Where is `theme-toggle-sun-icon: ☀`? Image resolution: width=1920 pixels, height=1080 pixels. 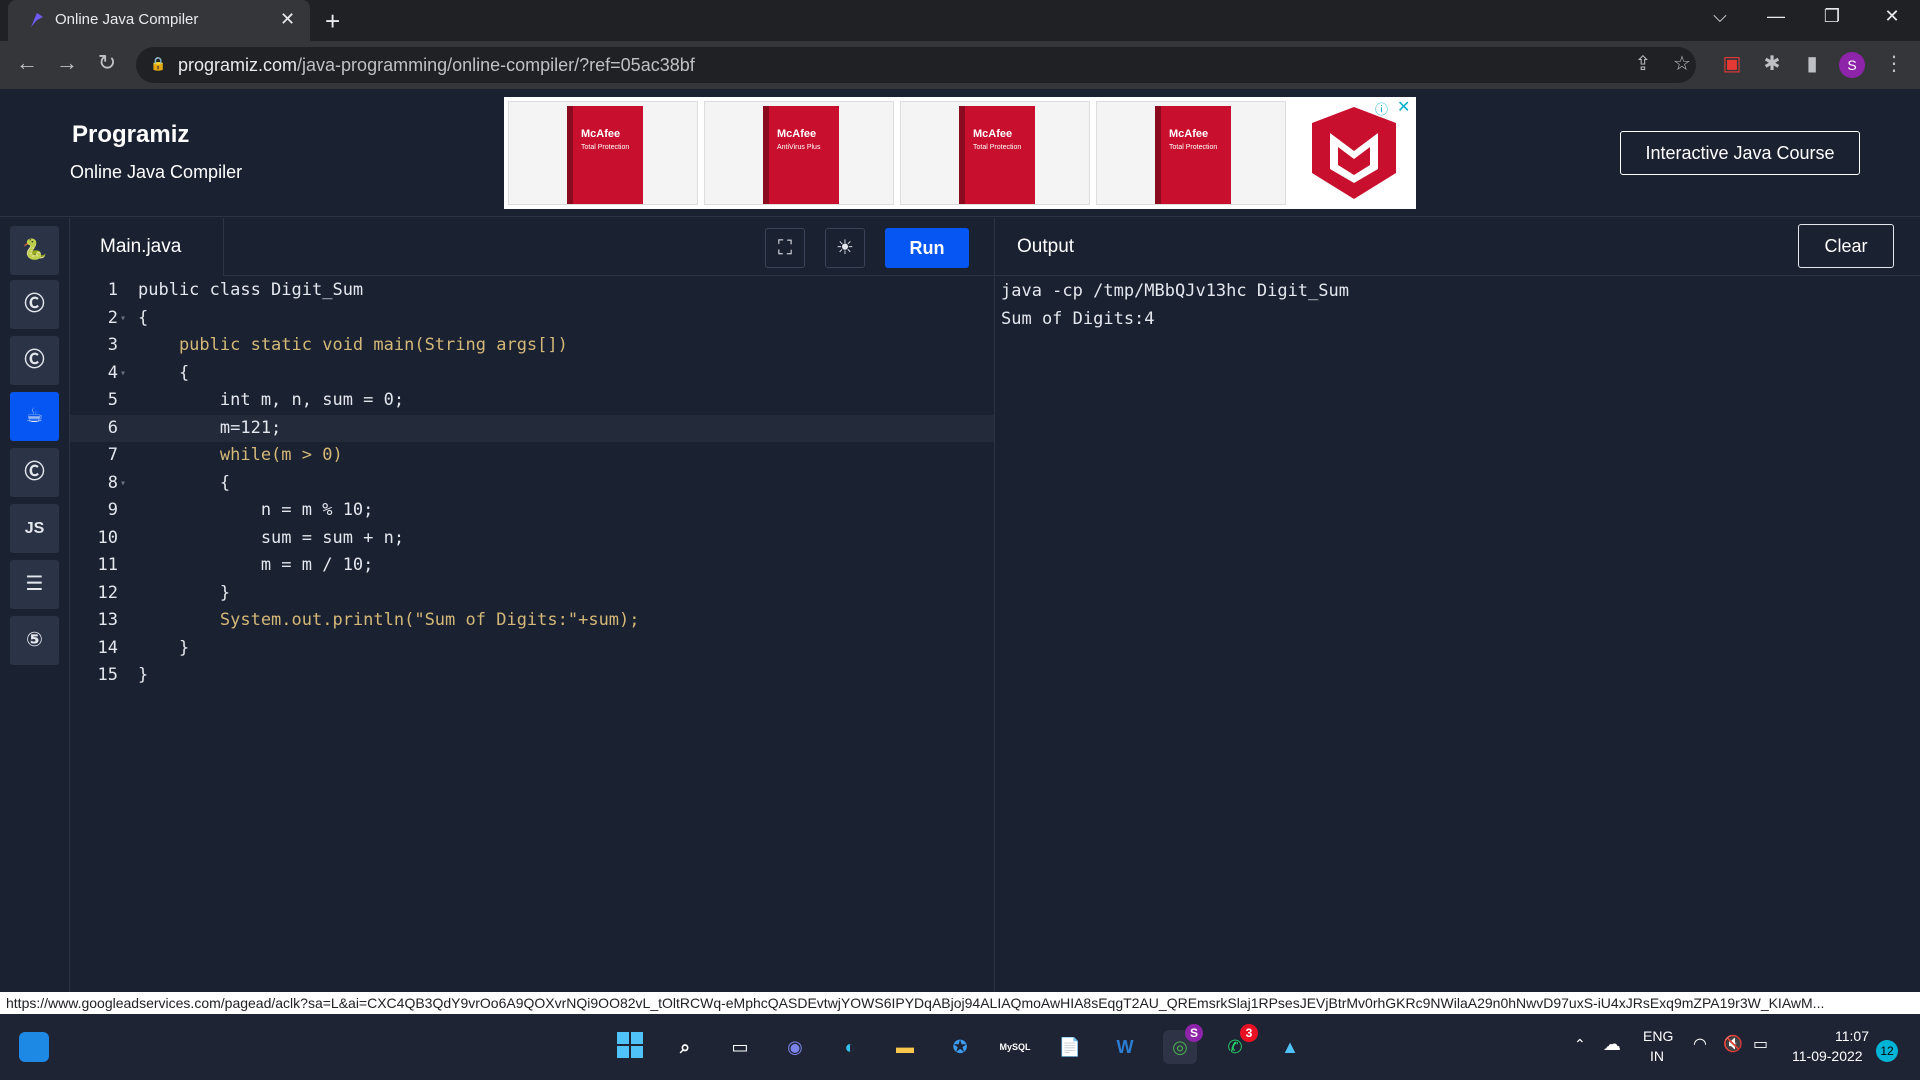 theme-toggle-sun-icon: ☀ is located at coordinates (845, 248).